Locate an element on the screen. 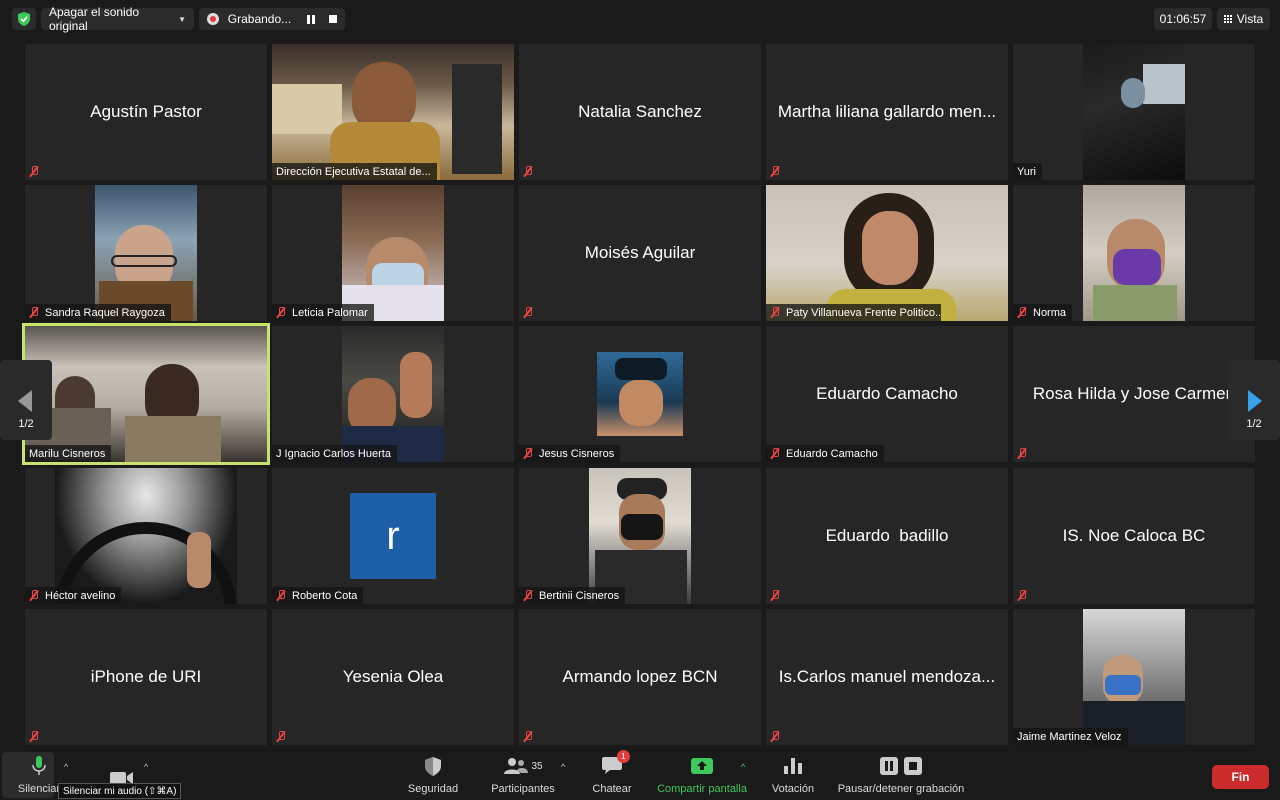  security-button: Seguridad is located at coordinates (433, 774).